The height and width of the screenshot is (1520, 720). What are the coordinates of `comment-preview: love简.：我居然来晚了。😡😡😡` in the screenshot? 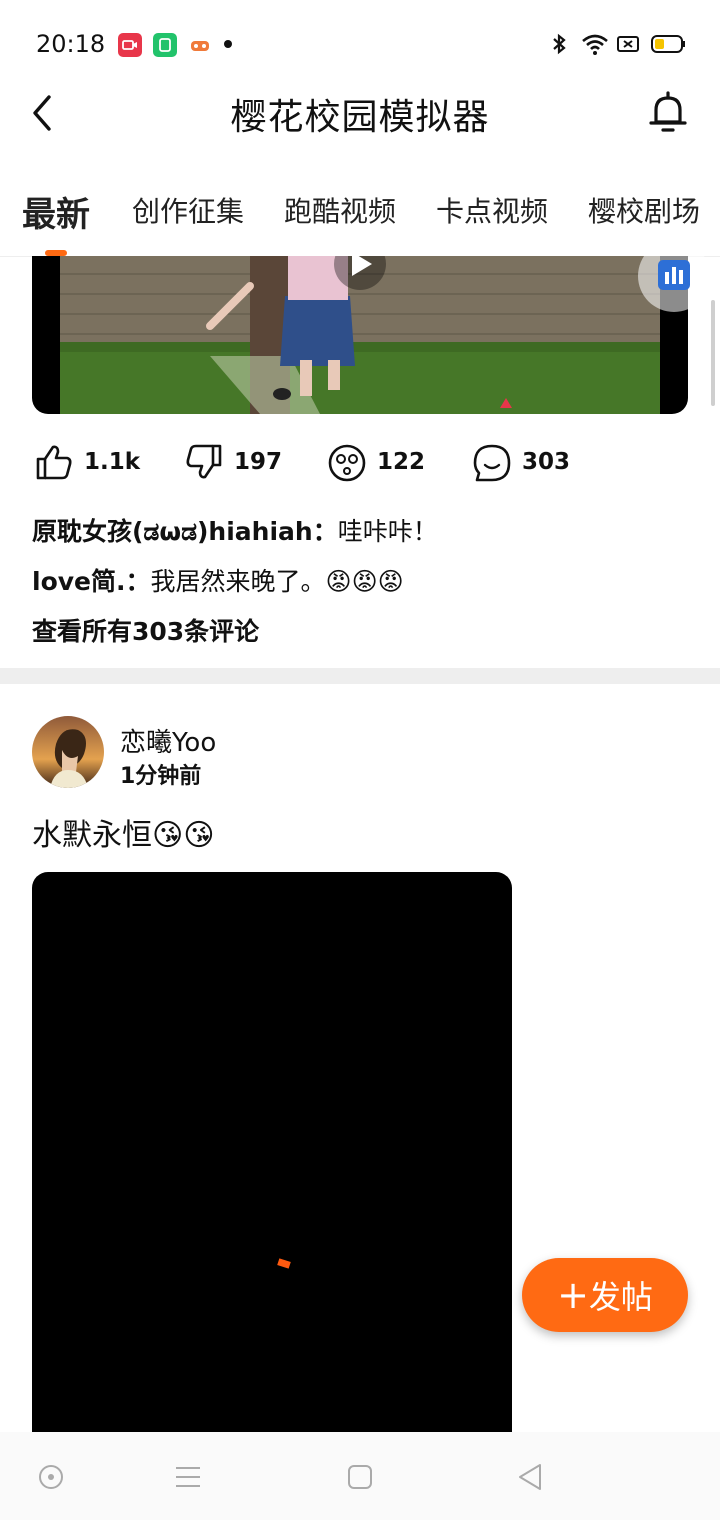 It's located at (218, 580).